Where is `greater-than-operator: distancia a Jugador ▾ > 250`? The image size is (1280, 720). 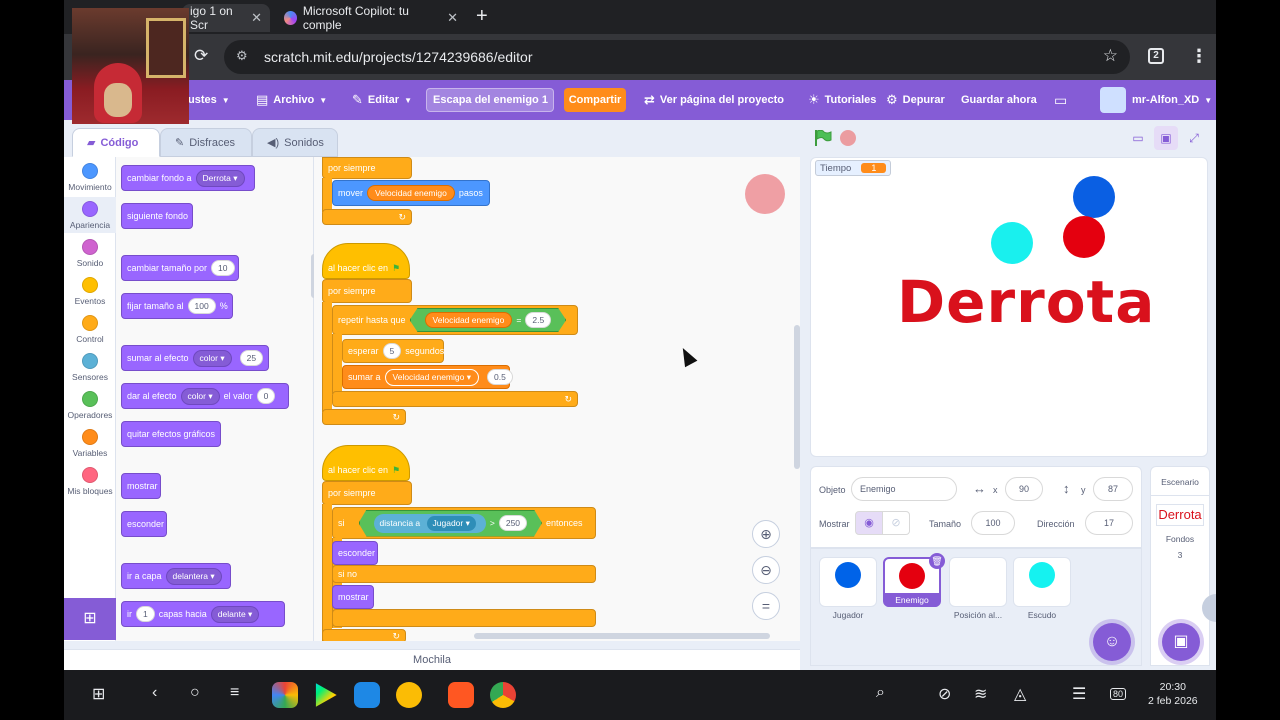 greater-than-operator: distancia a Jugador ▾ > 250 is located at coordinates (451, 523).